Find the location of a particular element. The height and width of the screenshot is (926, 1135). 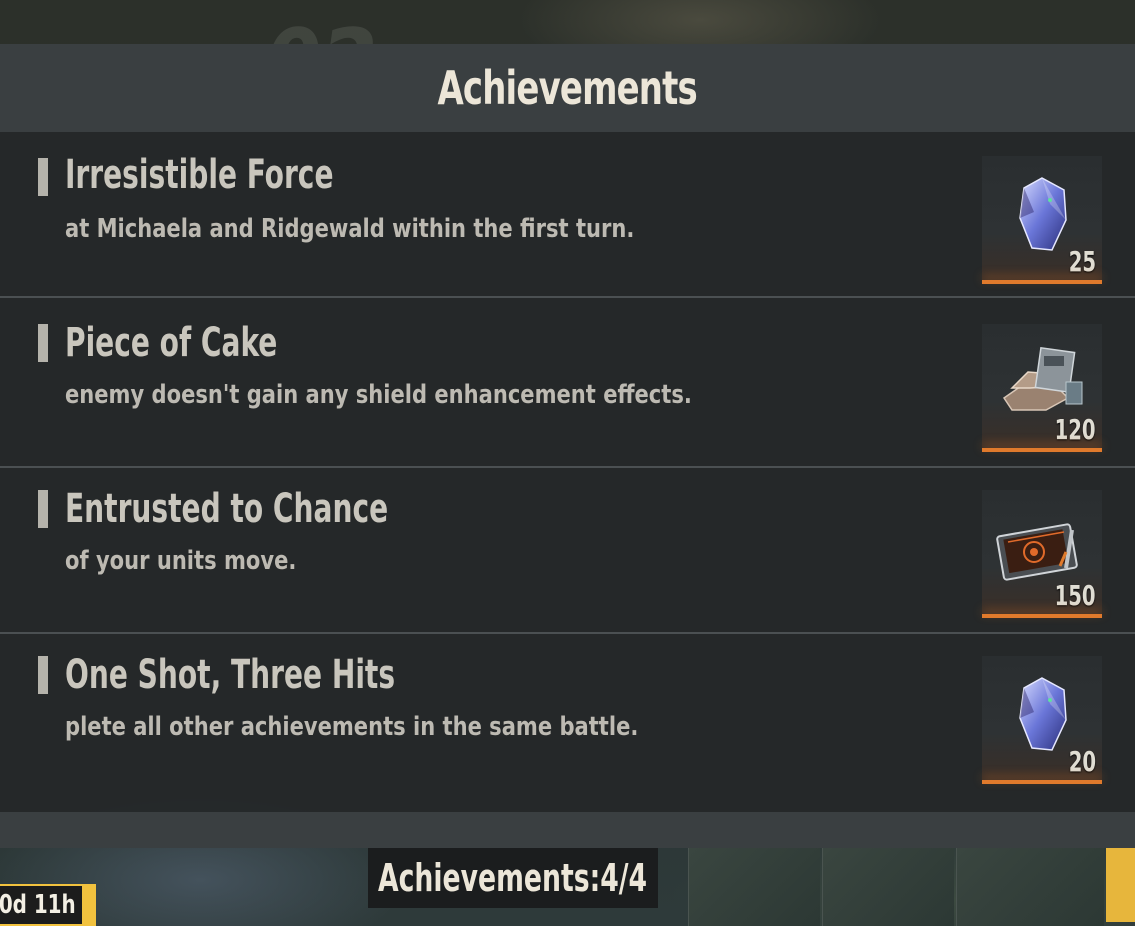

panel-title: Achievements is located at coordinates (567, 88).